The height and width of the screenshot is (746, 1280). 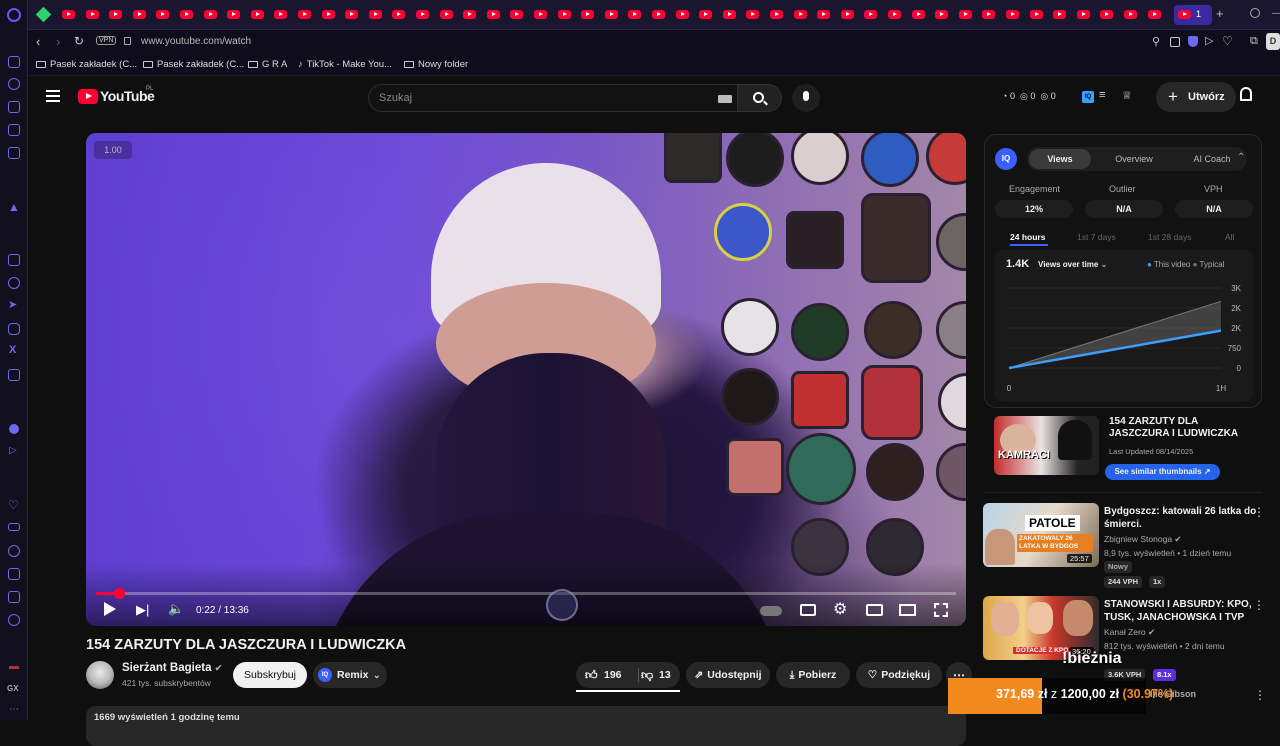 I want to click on lock-icon, so click(x=127, y=41).